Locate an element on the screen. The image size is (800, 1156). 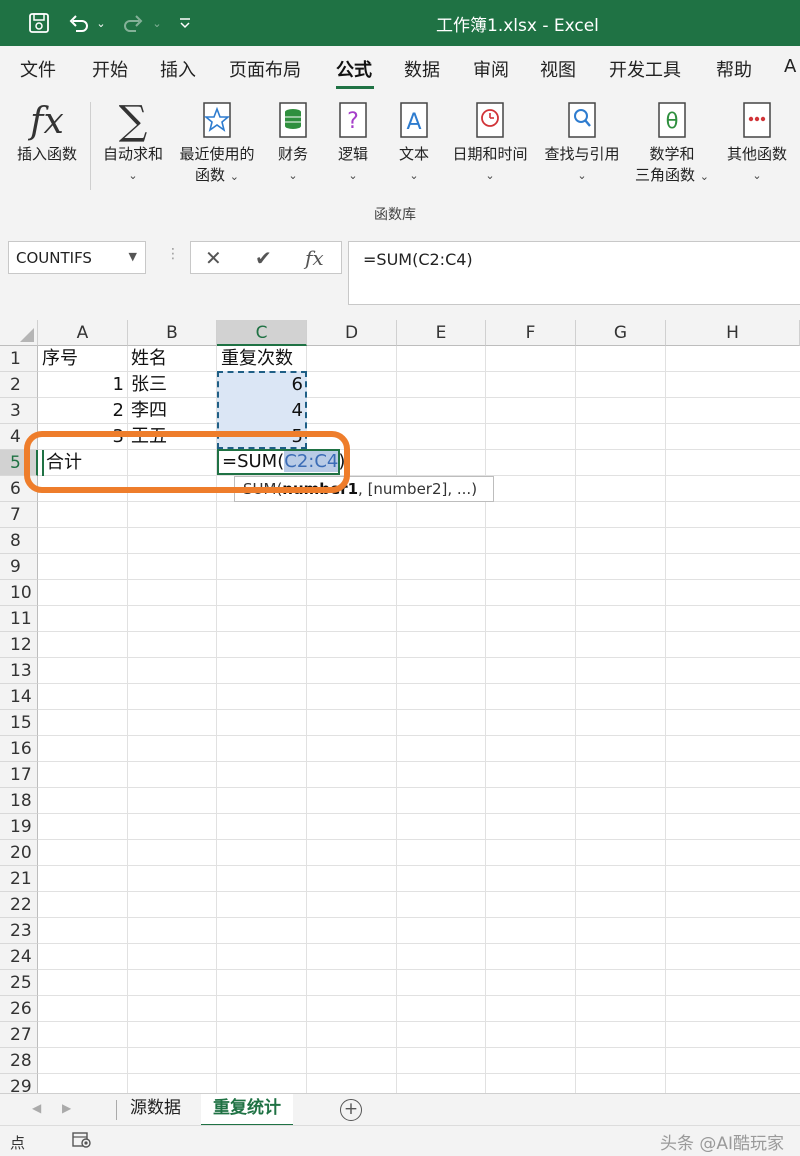
select-all-button is located at coordinates (19, 333).